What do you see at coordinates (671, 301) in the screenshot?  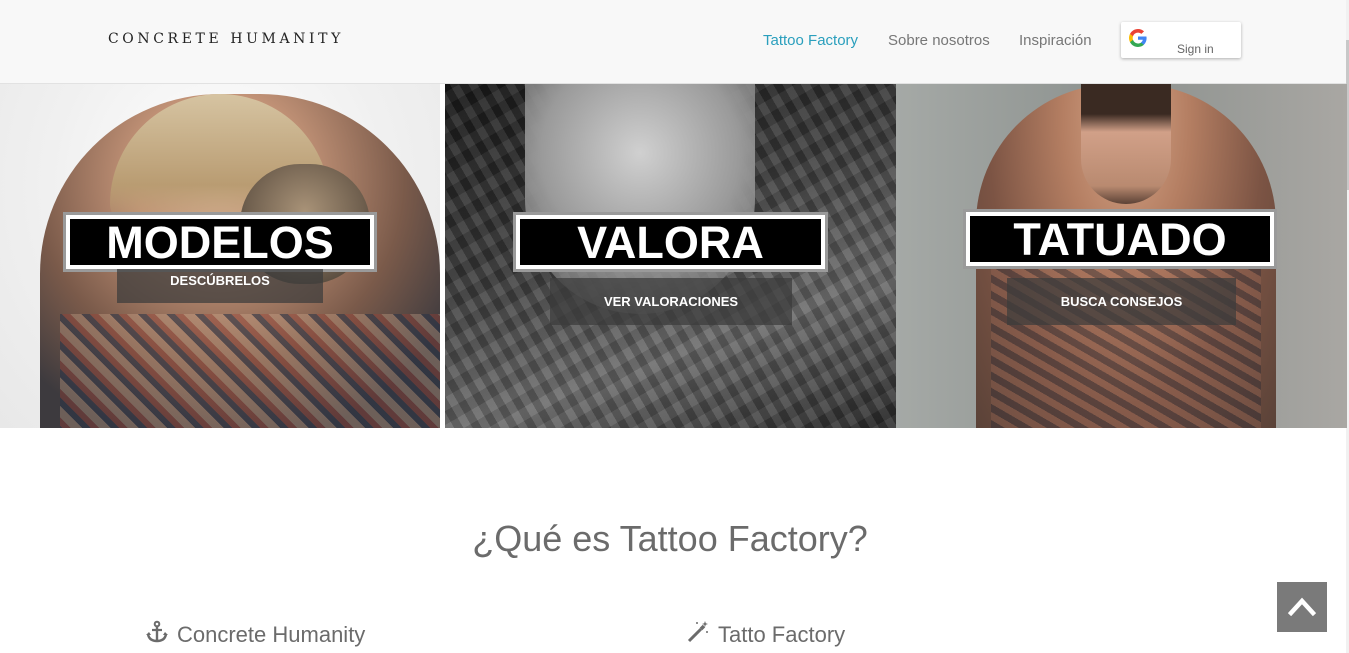 I see `button-ver-valoraciones: VER VALORACIONES` at bounding box center [671, 301].